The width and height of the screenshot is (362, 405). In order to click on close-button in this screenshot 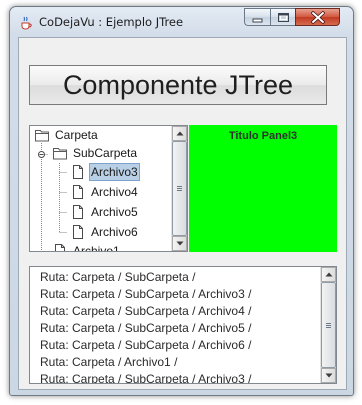, I will do `click(317, 17)`.